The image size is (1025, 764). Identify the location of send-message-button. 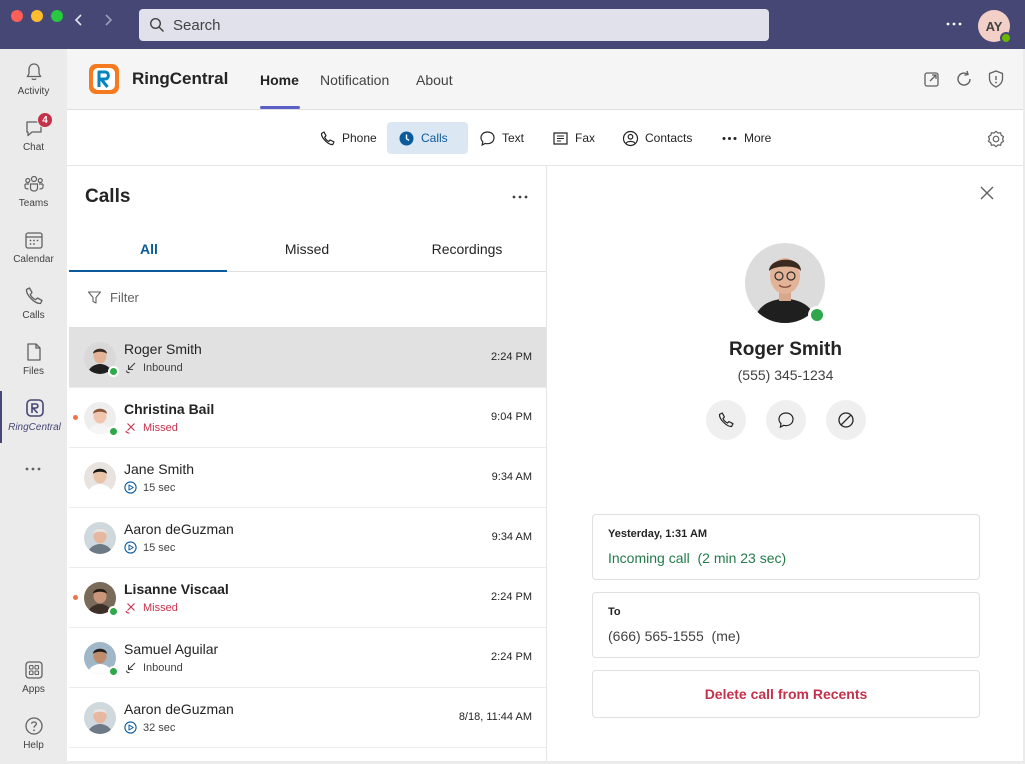
(786, 420).